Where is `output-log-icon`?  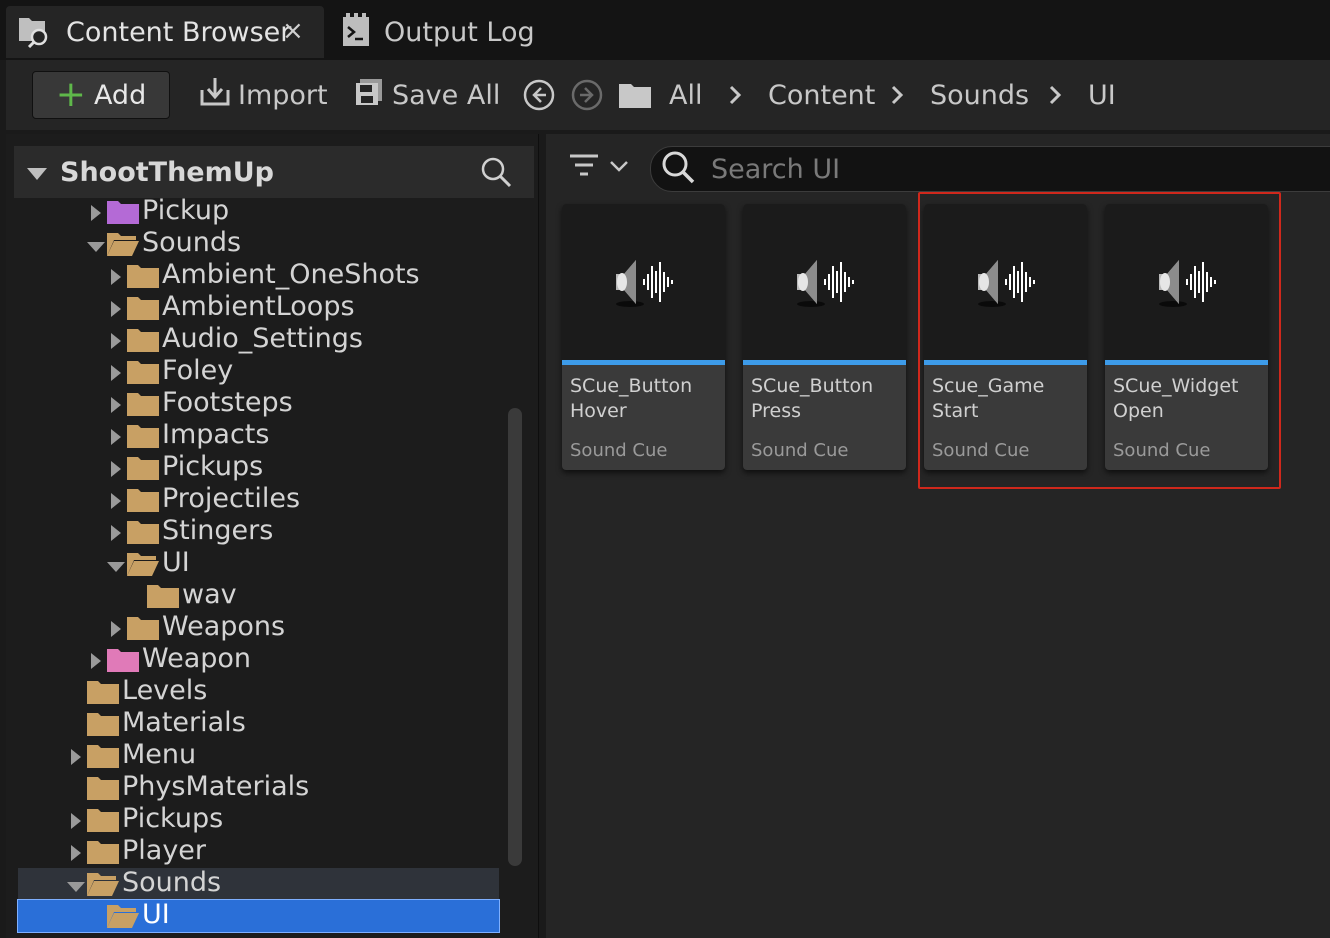
output-log-icon is located at coordinates (356, 32).